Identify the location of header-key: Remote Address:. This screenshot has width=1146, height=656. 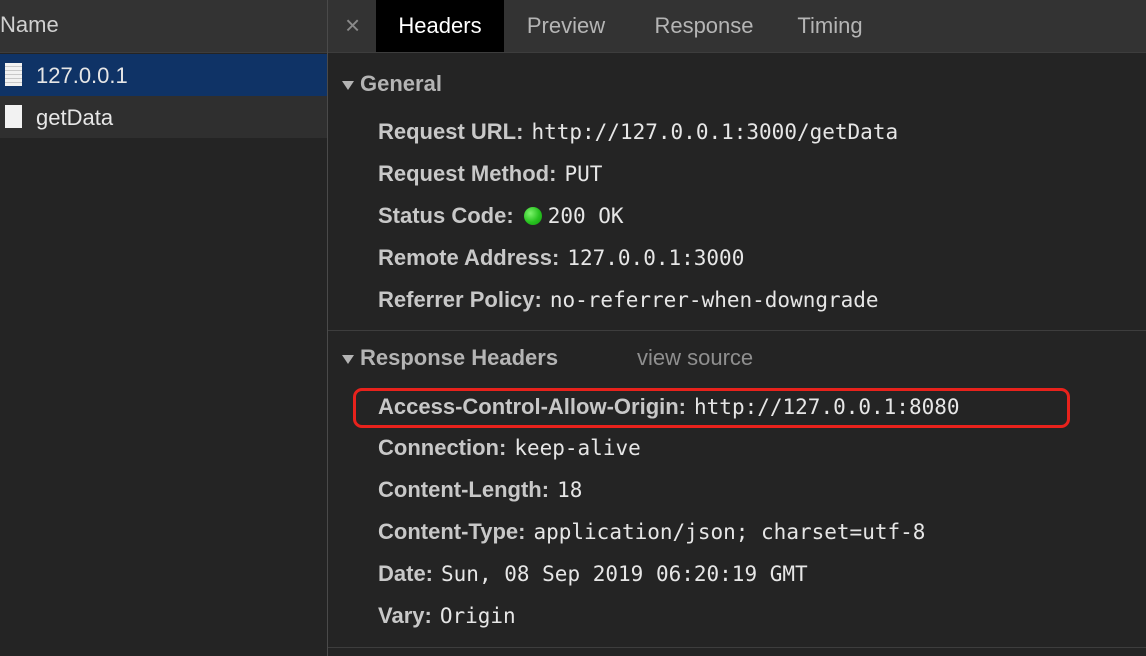
(469, 257).